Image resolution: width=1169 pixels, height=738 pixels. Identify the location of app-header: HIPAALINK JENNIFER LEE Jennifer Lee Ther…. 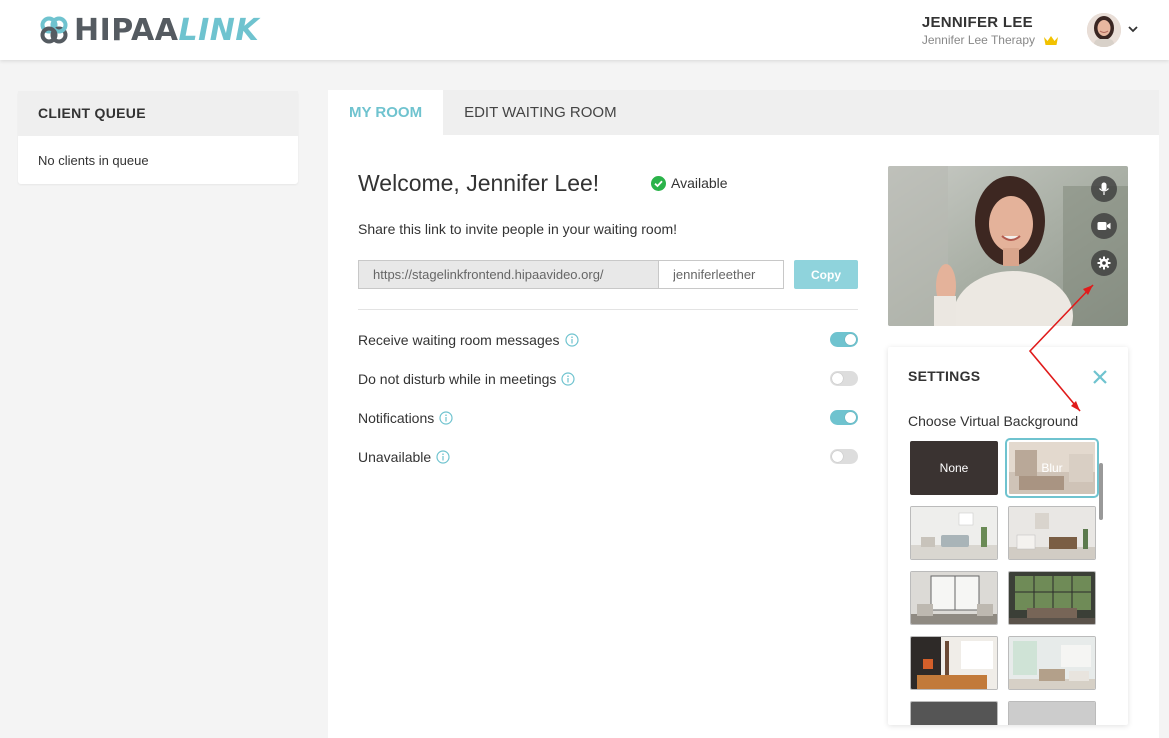
(584, 30).